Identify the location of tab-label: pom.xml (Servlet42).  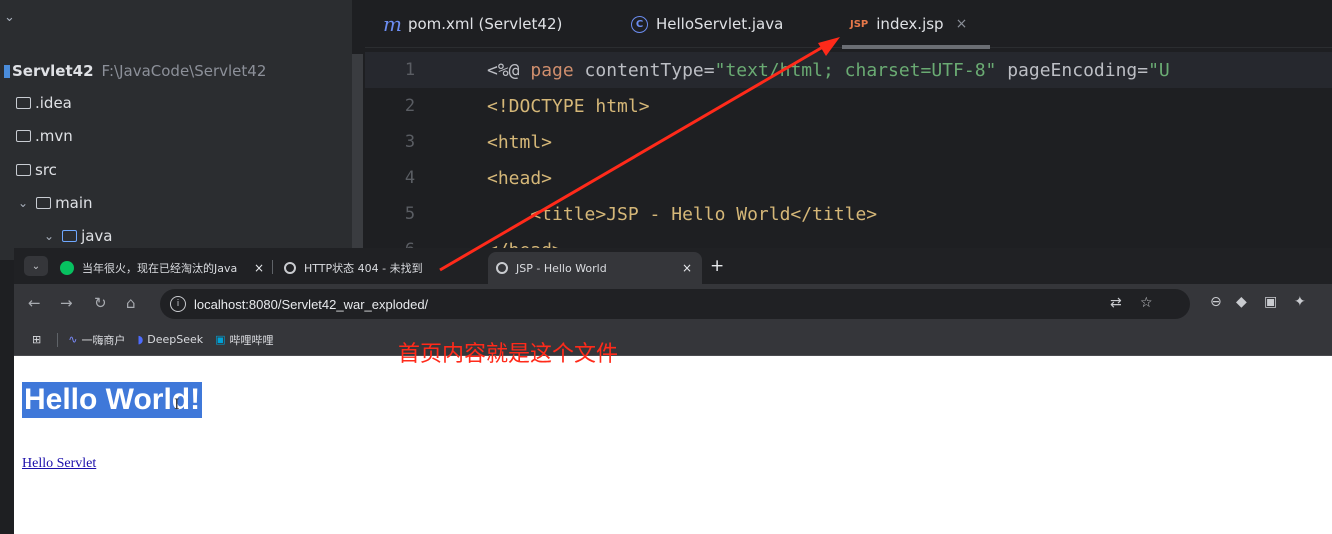
(485, 24).